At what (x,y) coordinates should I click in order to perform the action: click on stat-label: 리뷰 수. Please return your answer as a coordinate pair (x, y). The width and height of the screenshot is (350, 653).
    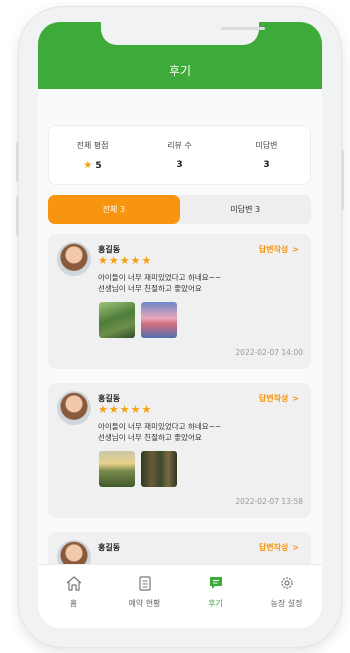
    Looking at the image, I should click on (179, 145).